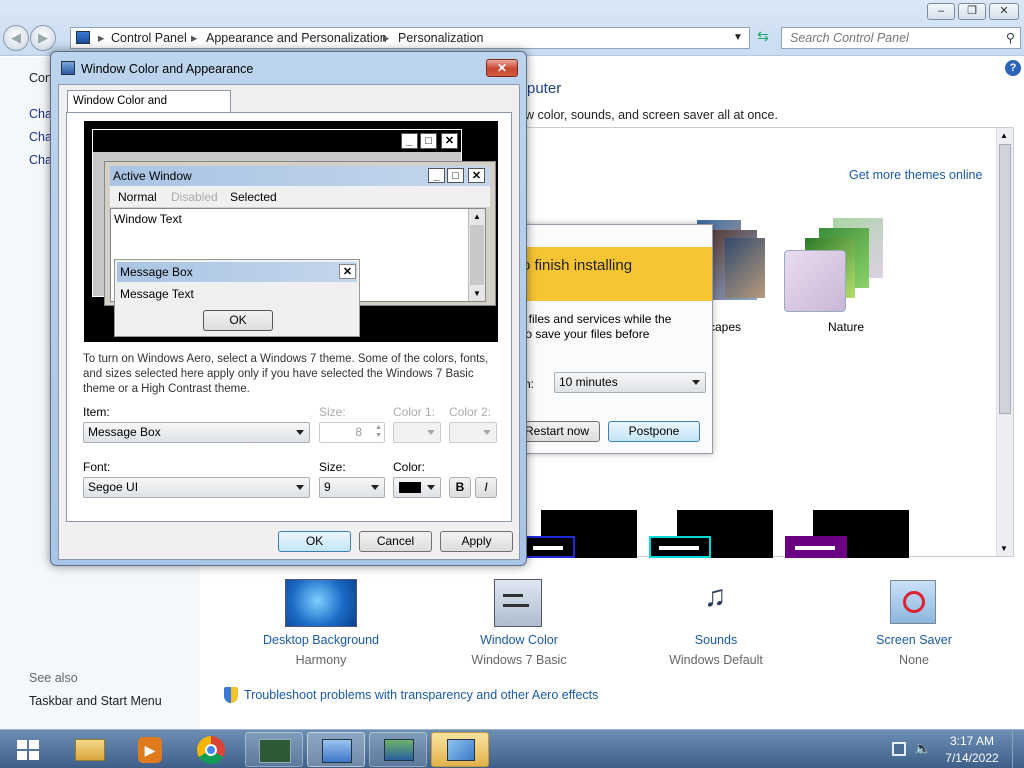  I want to click on breadcrumb-personalization: Personalization, so click(440, 38).